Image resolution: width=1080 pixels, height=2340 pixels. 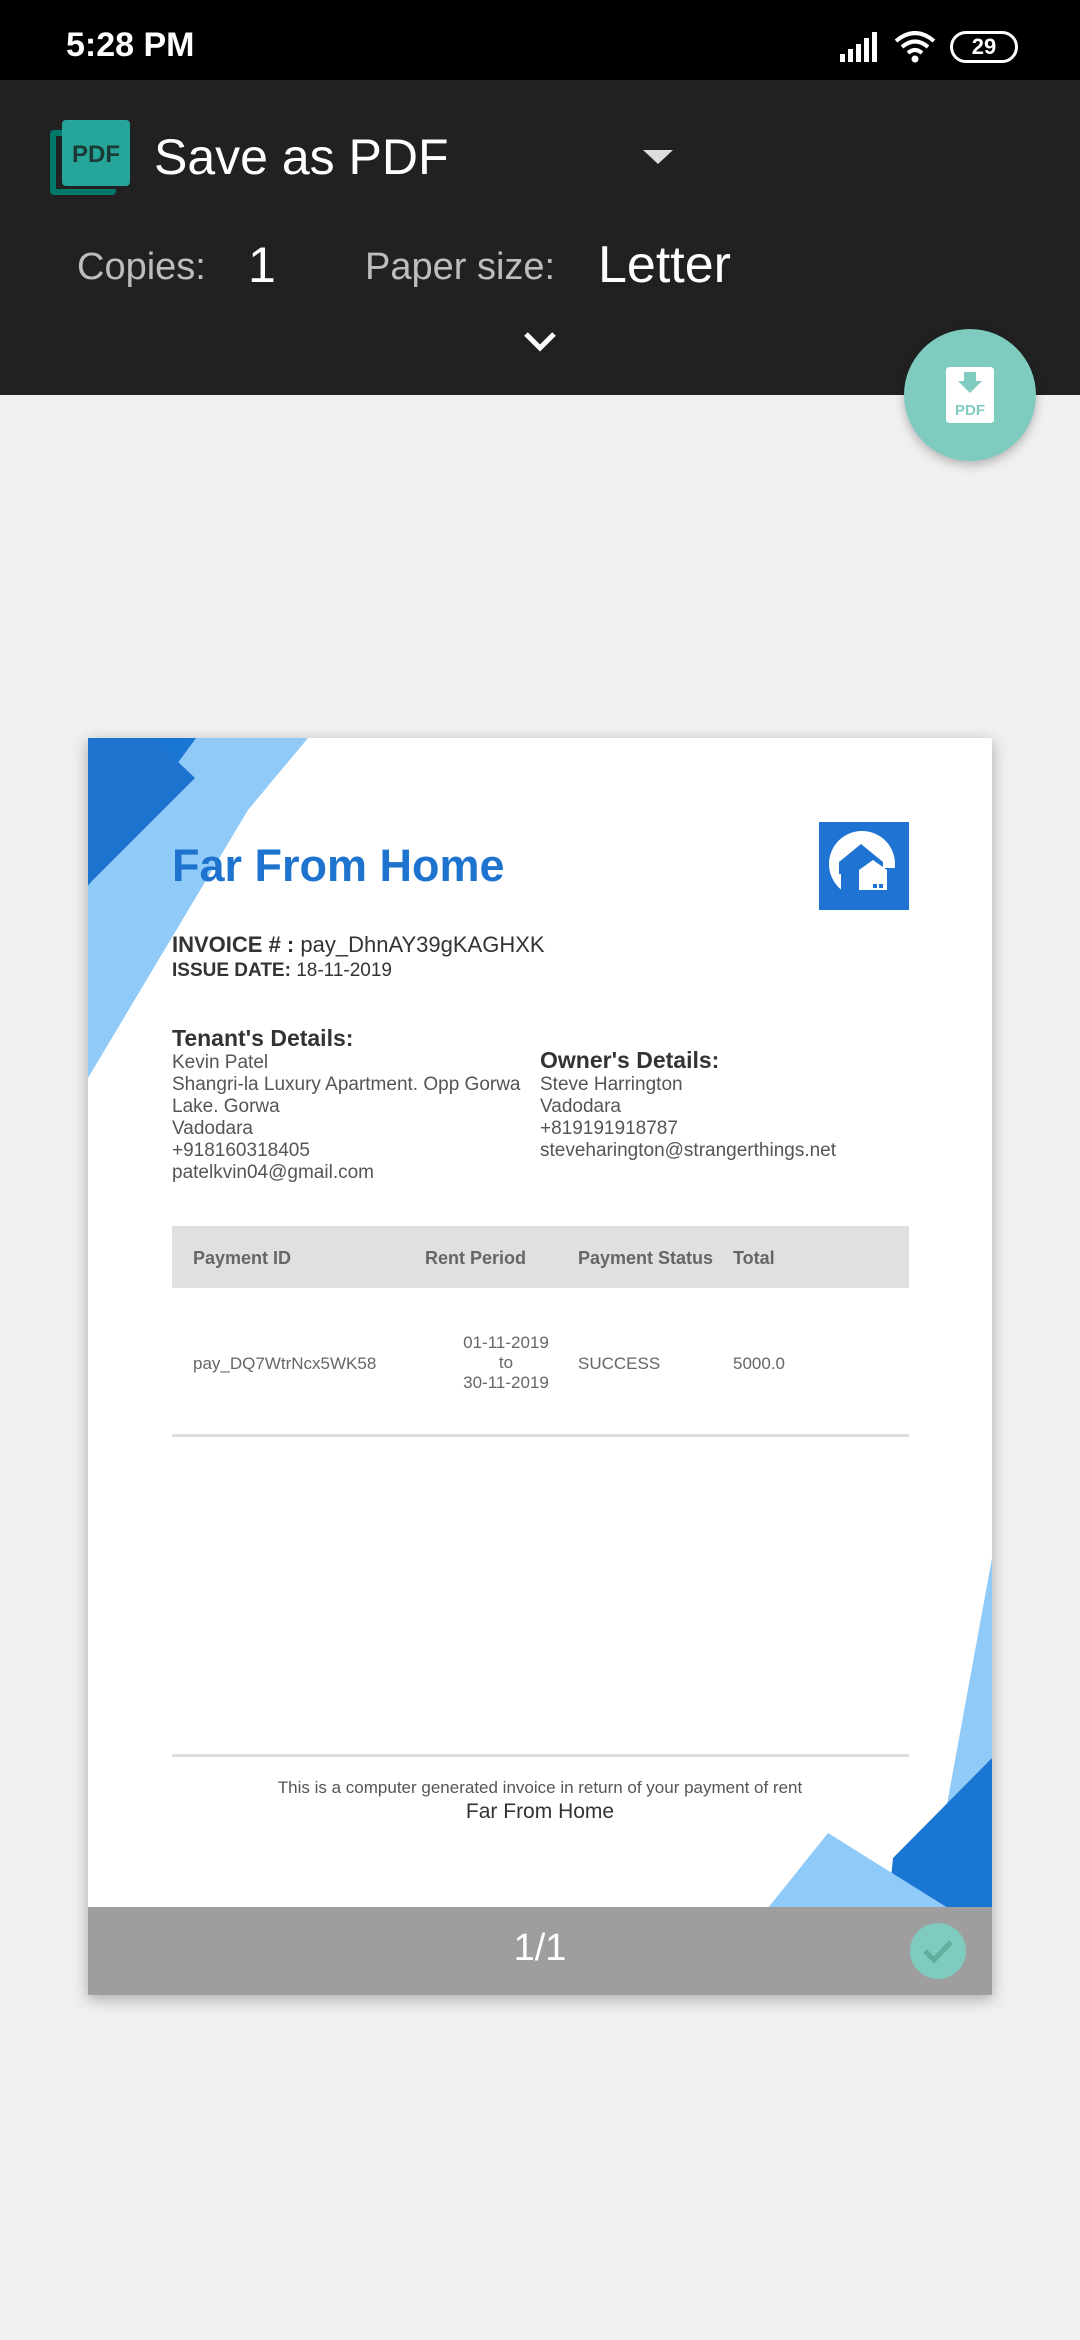 I want to click on company-logo, so click(x=864, y=866).